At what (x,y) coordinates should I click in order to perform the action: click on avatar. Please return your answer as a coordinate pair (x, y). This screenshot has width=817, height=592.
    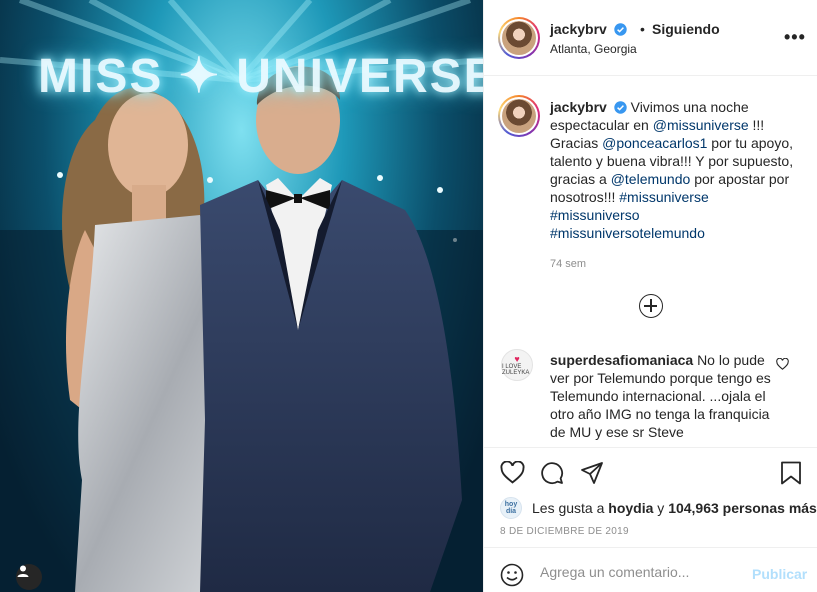
    Looking at the image, I should click on (519, 38).